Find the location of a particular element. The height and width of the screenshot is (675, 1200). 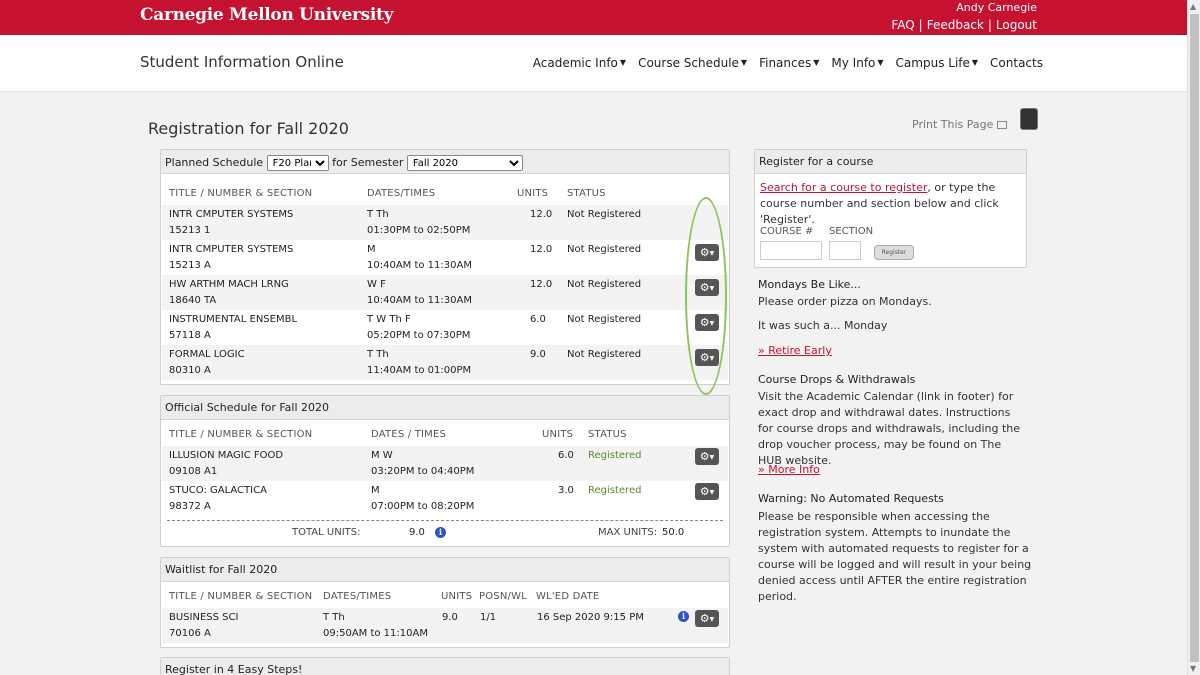

course-title: INTR CMPUTER SYSTEMS is located at coordinates (231, 214).